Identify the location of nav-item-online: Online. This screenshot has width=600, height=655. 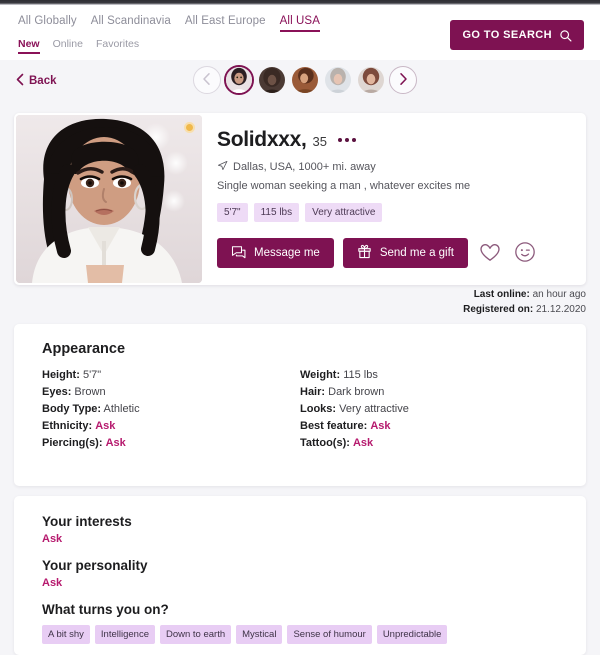
(68, 45).